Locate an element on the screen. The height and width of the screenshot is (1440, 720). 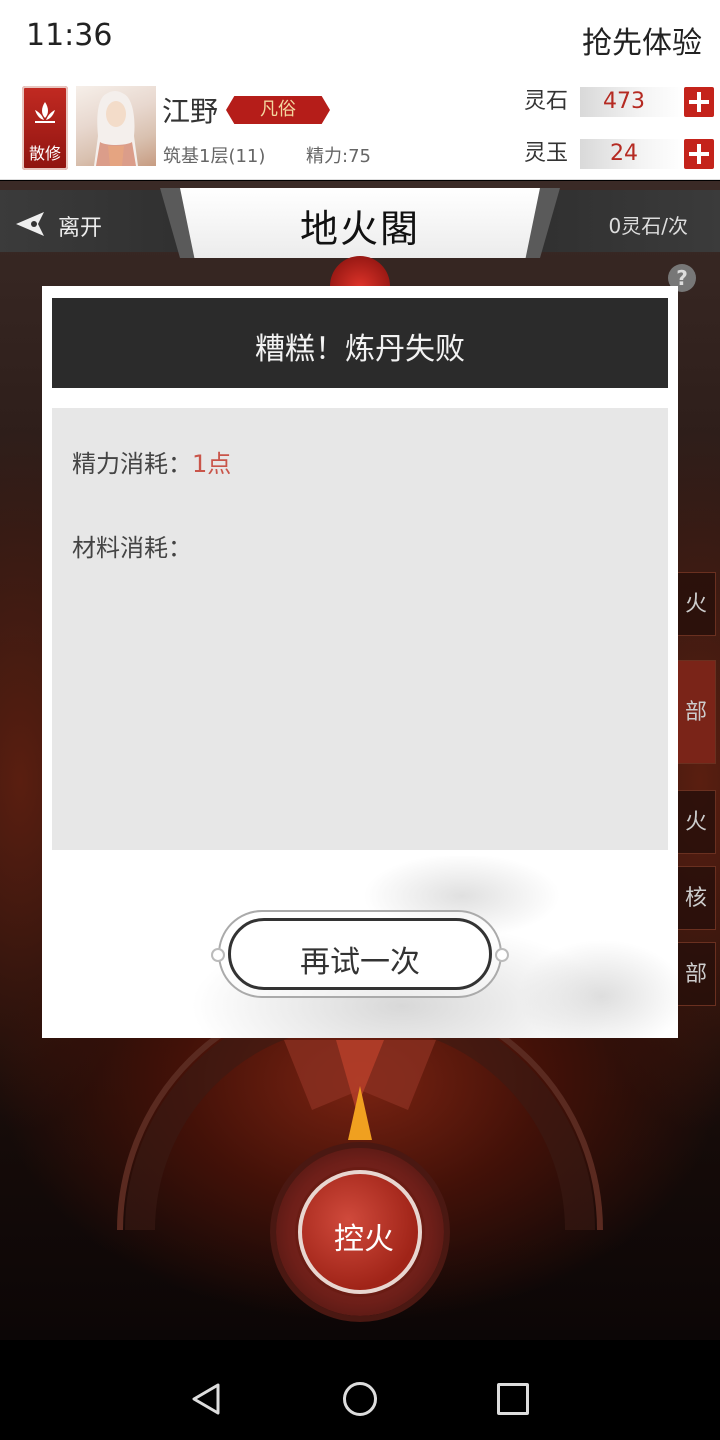
early-access-label: 抢先体验 is located at coordinates (642, 43).